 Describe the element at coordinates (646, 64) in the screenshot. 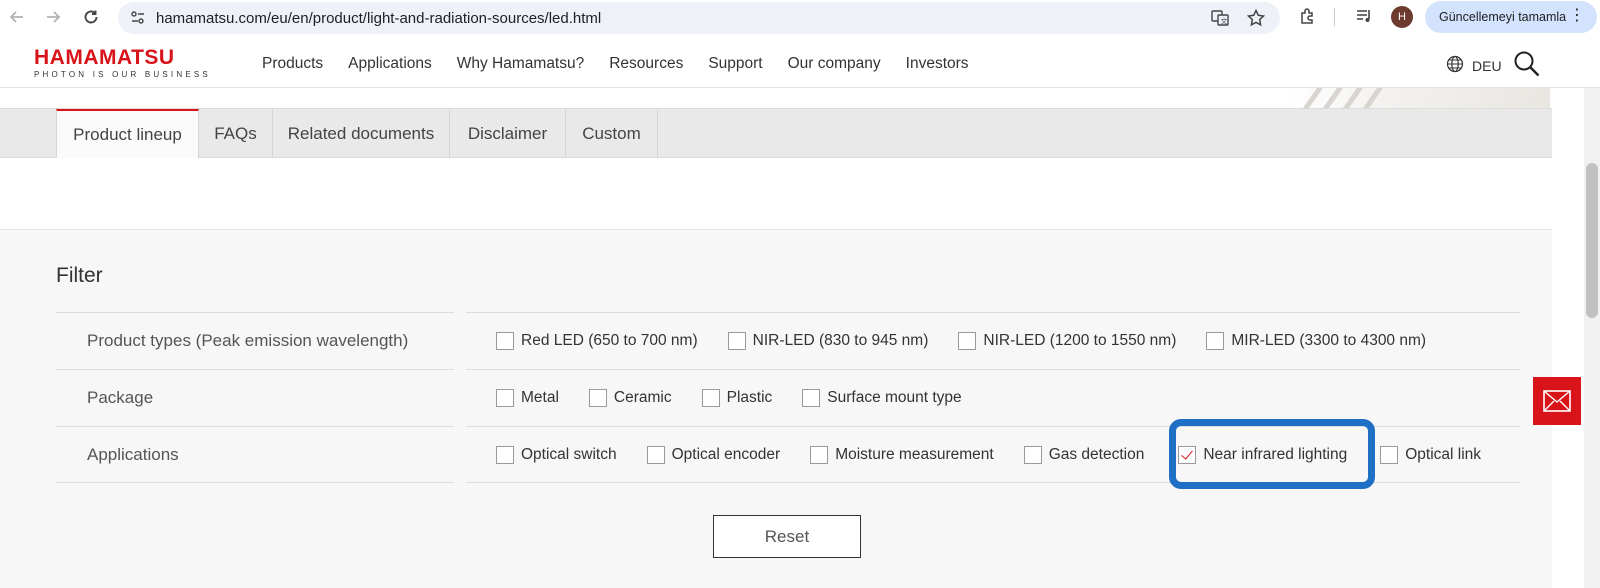

I see `nav-resources: Resources` at that location.